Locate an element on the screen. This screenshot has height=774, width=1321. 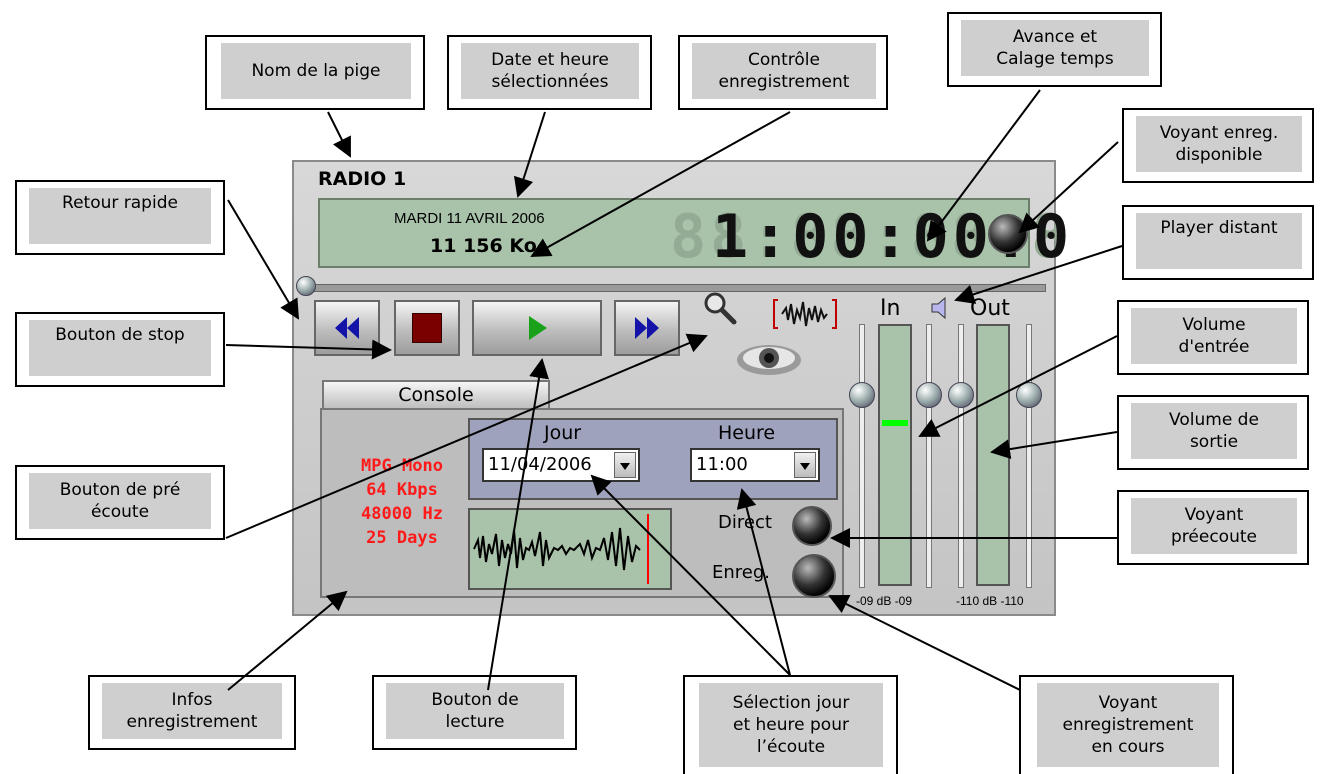
rewind-icon is located at coordinates (347, 328).